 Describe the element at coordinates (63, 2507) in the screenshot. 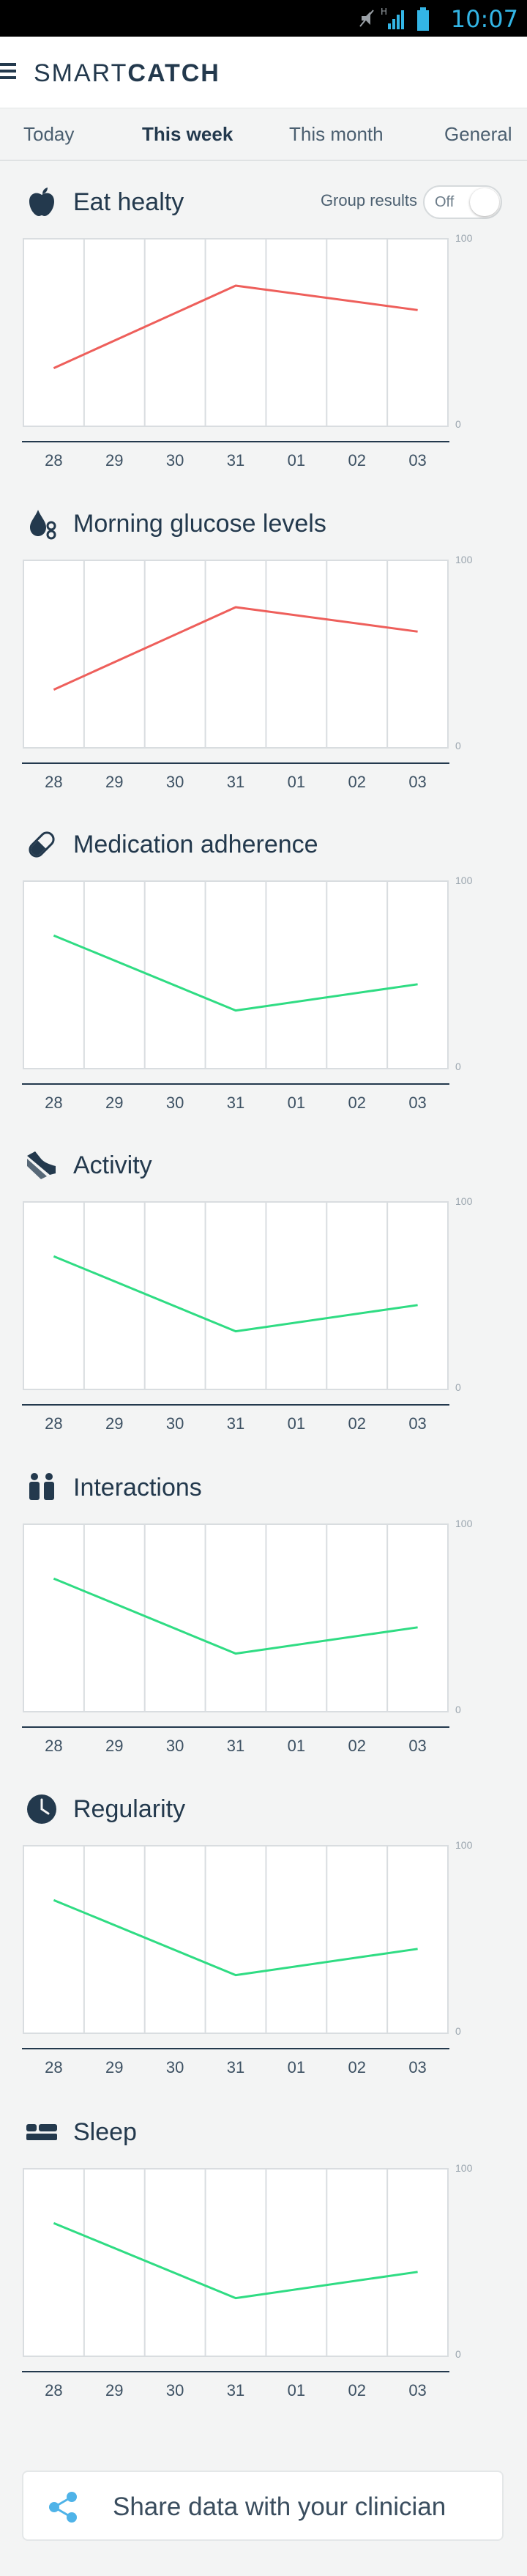

I see `share-icon` at that location.